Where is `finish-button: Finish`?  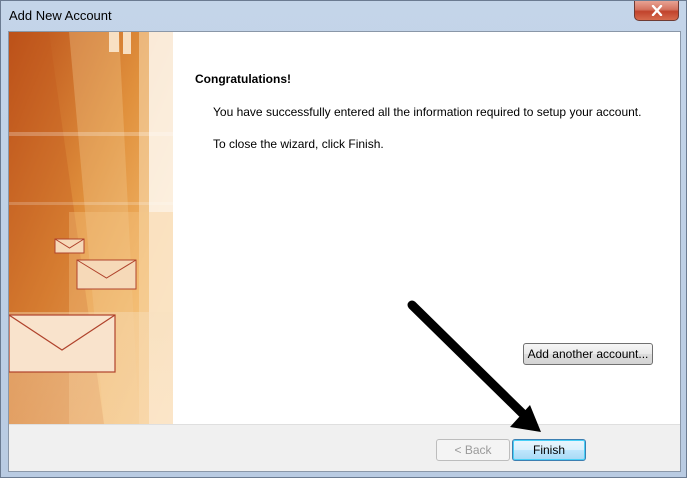 finish-button: Finish is located at coordinates (549, 450).